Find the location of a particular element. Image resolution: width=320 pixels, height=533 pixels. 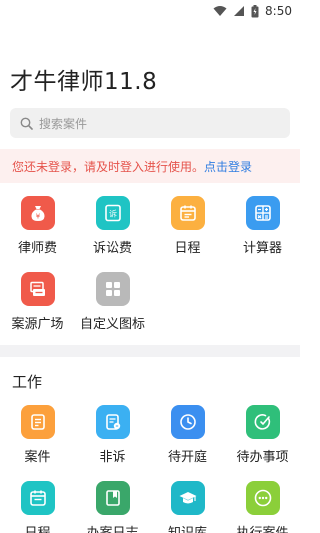

custom-grid-icon is located at coordinates (112, 289).